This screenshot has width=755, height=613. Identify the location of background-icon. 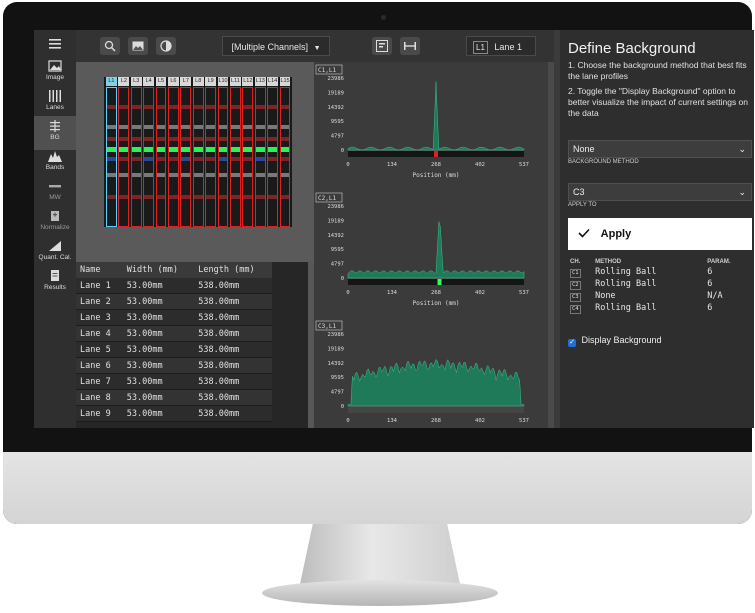
(55, 126).